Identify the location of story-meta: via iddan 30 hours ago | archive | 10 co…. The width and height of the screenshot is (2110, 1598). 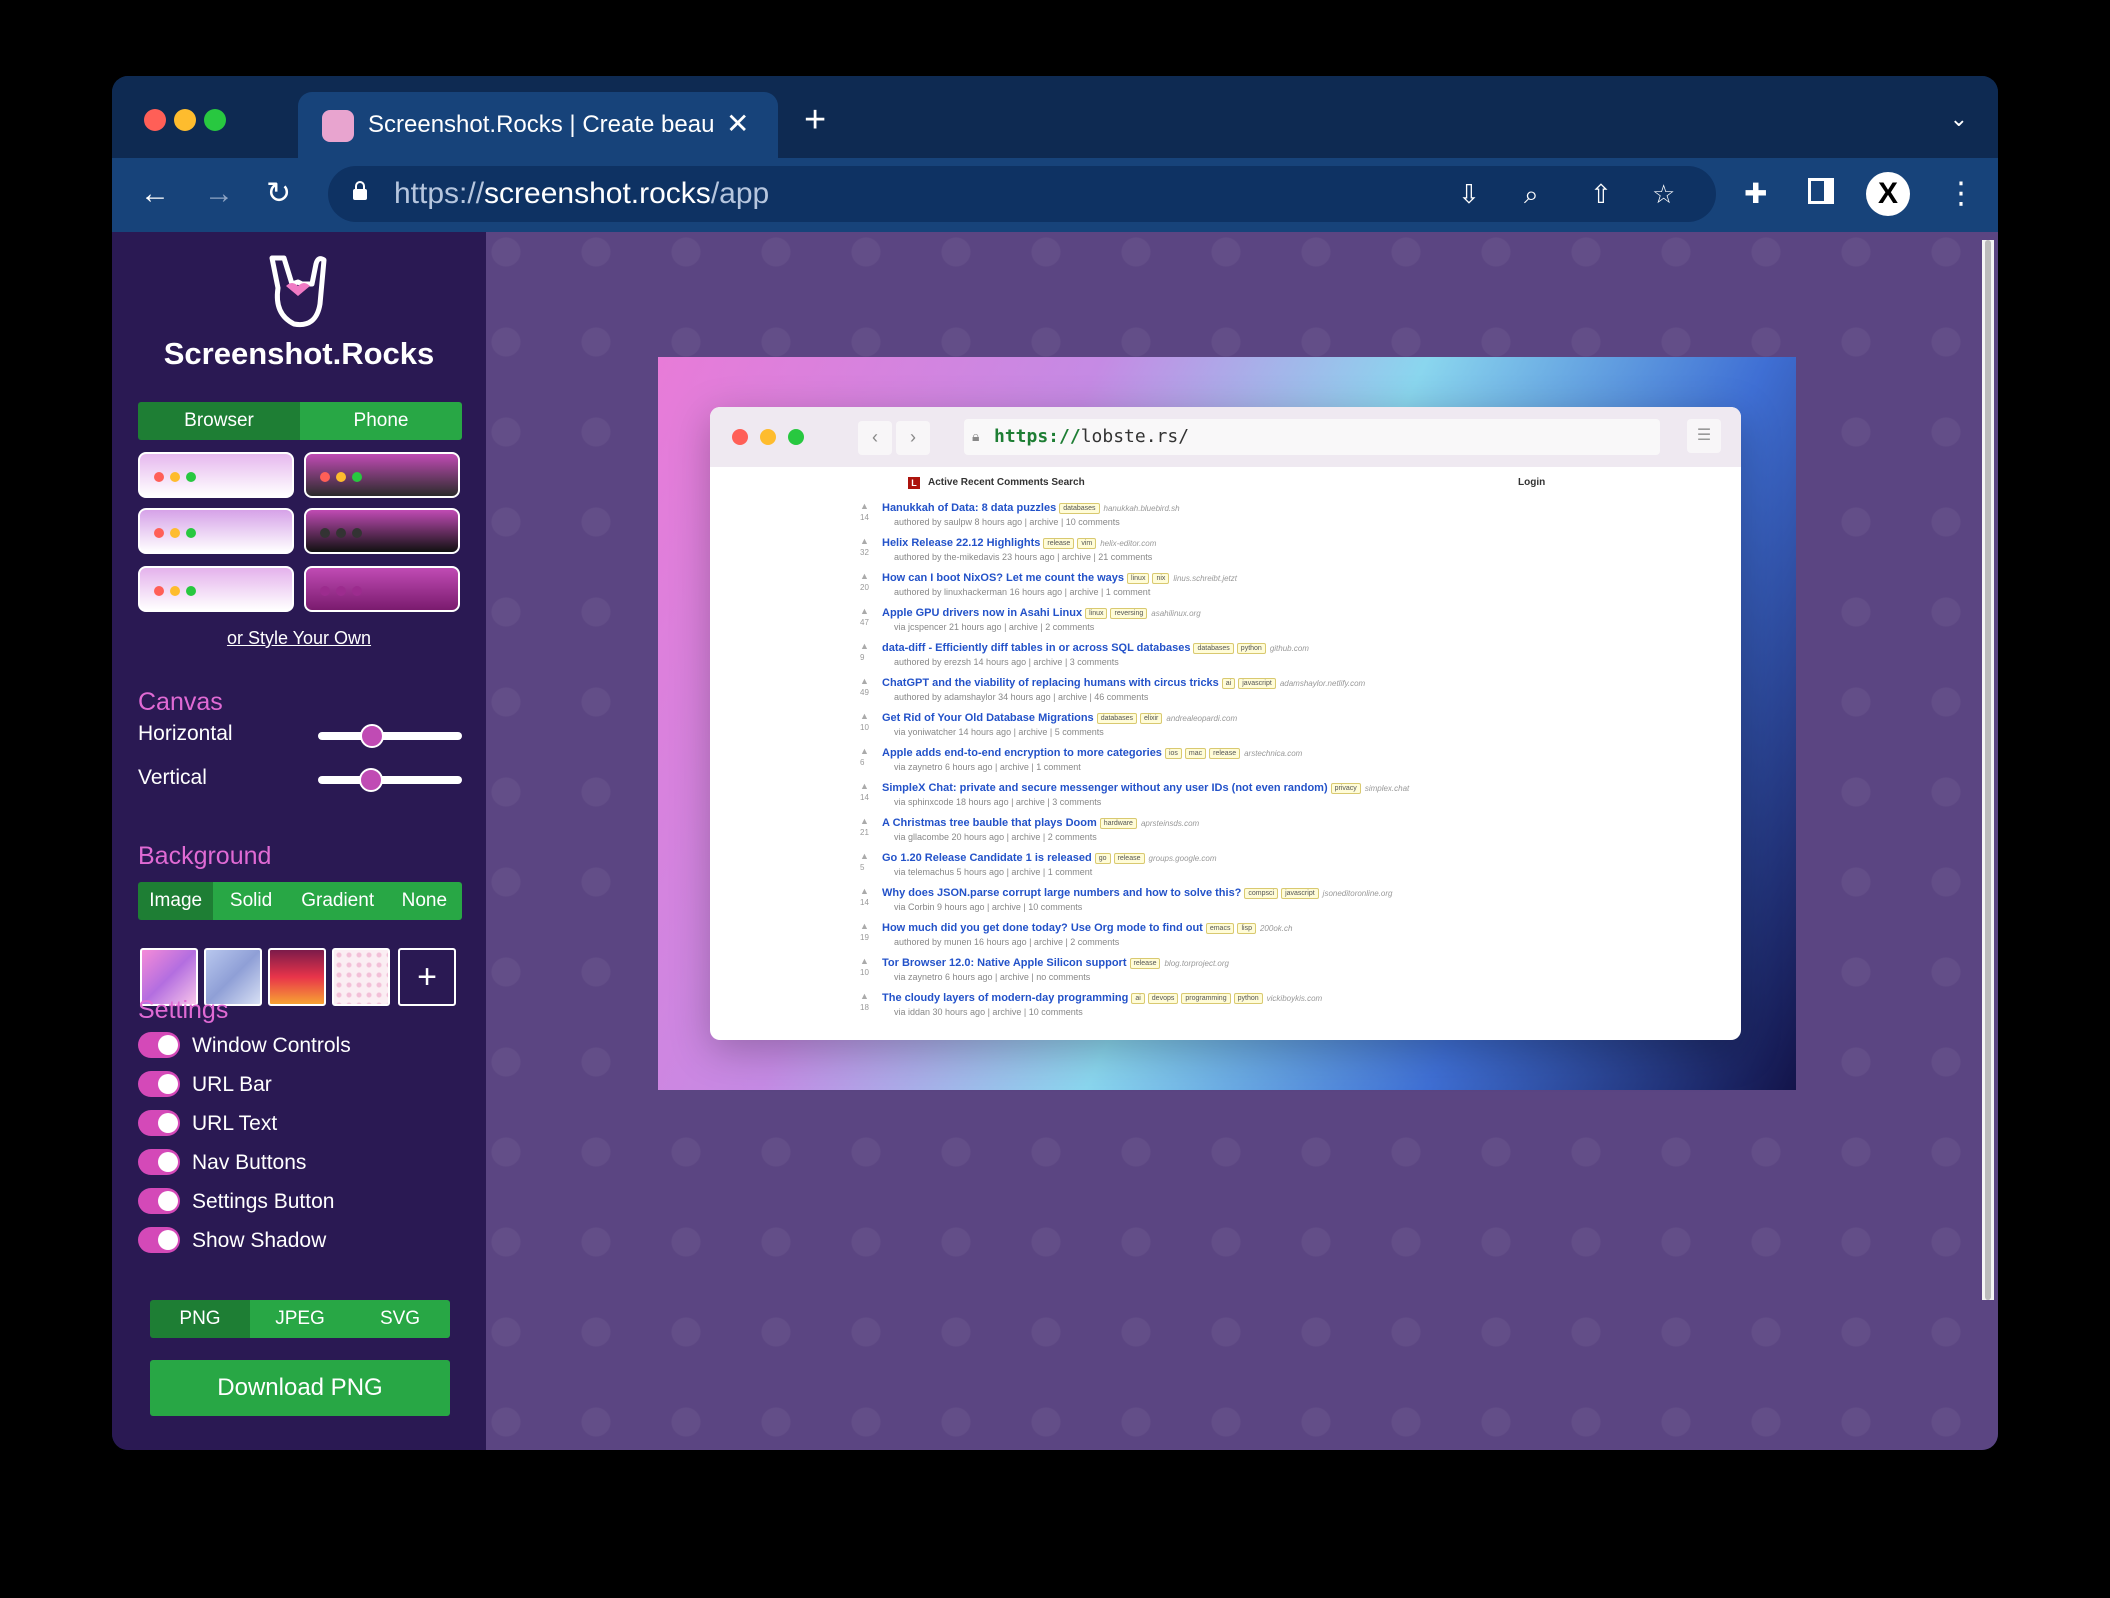
(988, 1012).